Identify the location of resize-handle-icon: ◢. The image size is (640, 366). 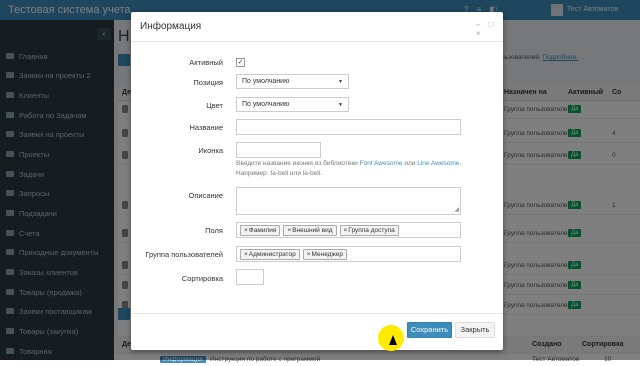
(456, 209).